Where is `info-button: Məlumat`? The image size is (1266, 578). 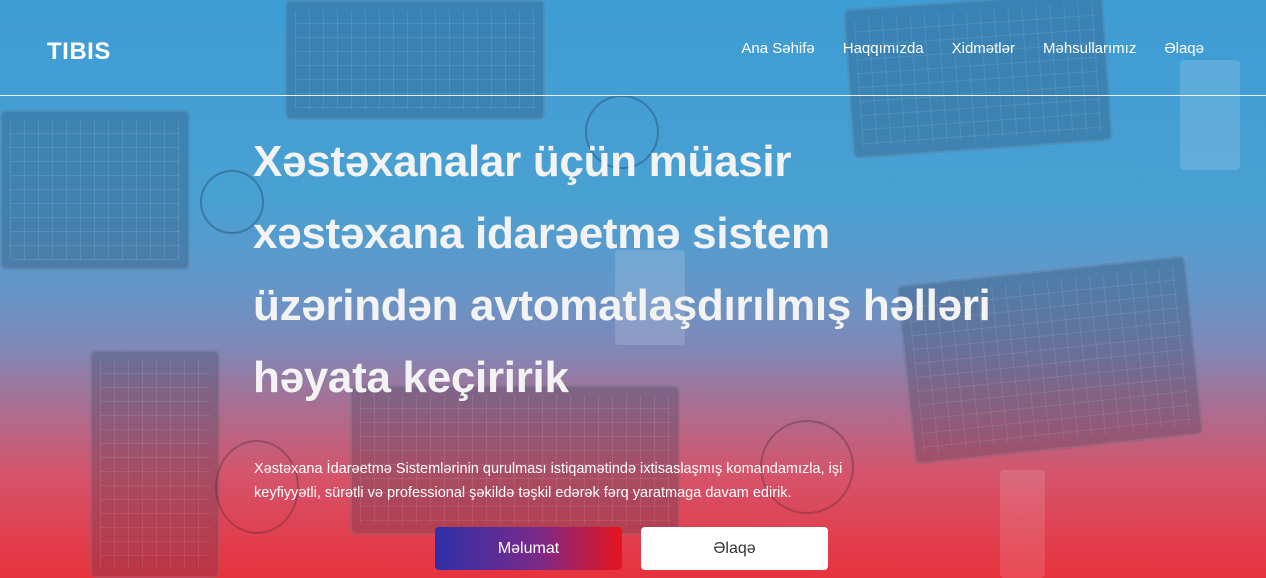
info-button: Məlumat is located at coordinates (528, 548).